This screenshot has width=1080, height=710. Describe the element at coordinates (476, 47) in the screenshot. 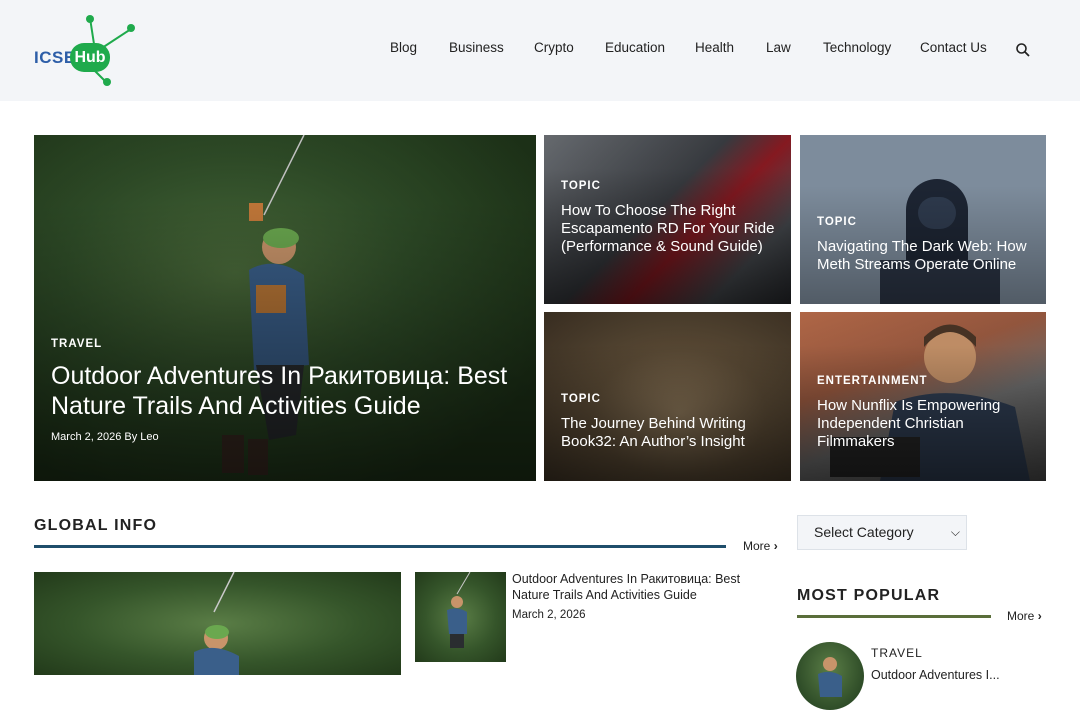

I see `nav-business: Business` at that location.